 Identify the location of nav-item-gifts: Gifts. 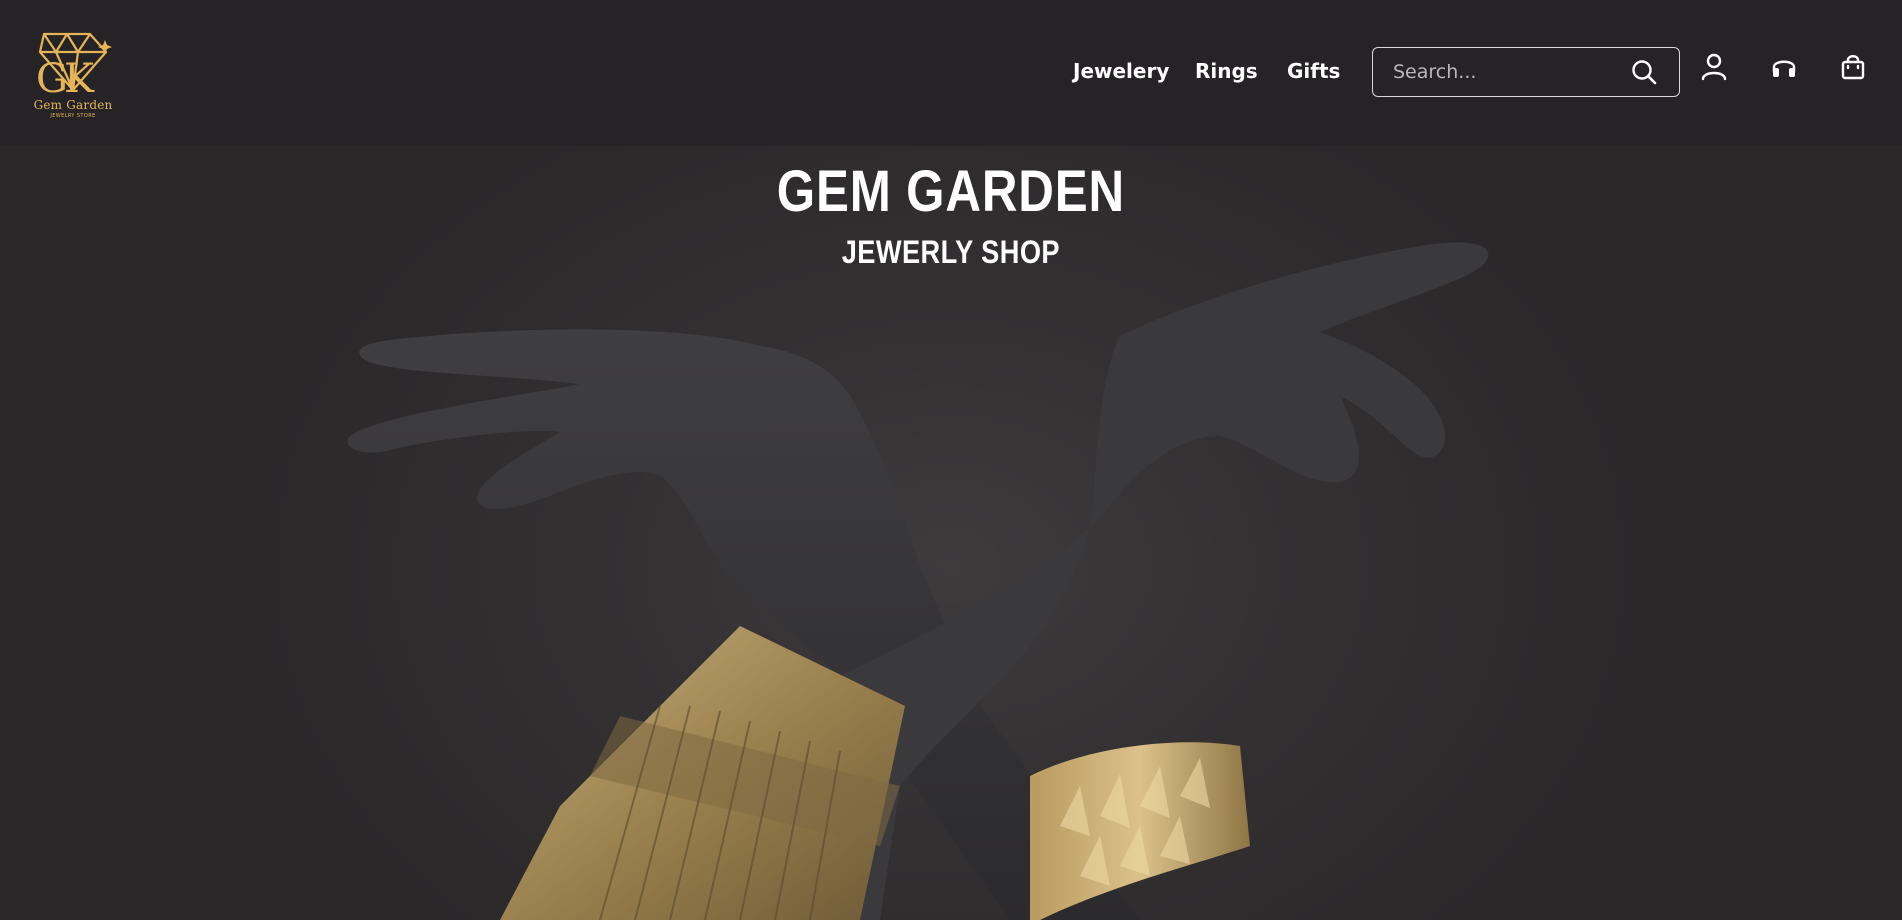
(1313, 71).